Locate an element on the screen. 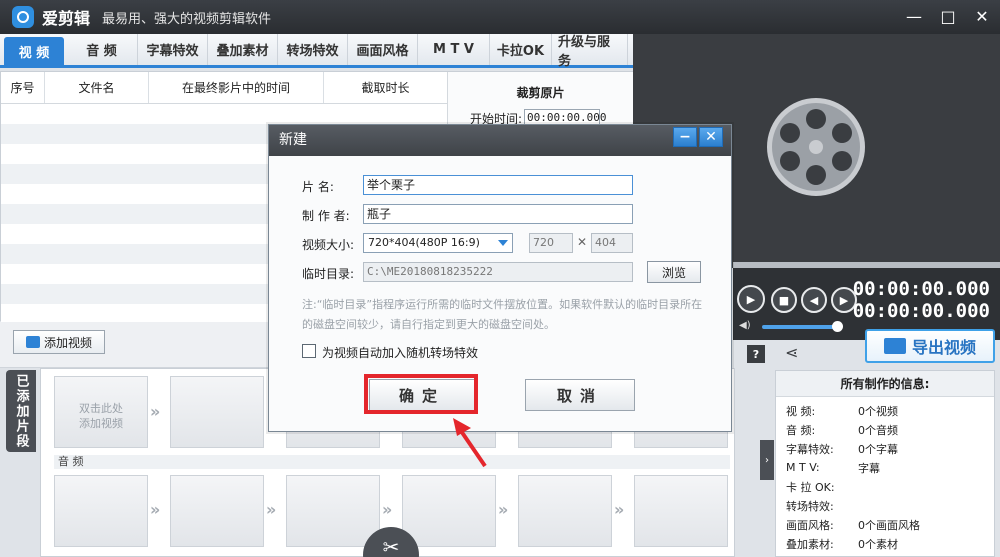 Image resolution: width=1000 pixels, height=557 pixels. stat-row: 视 频: 0个视频 is located at coordinates (842, 411).